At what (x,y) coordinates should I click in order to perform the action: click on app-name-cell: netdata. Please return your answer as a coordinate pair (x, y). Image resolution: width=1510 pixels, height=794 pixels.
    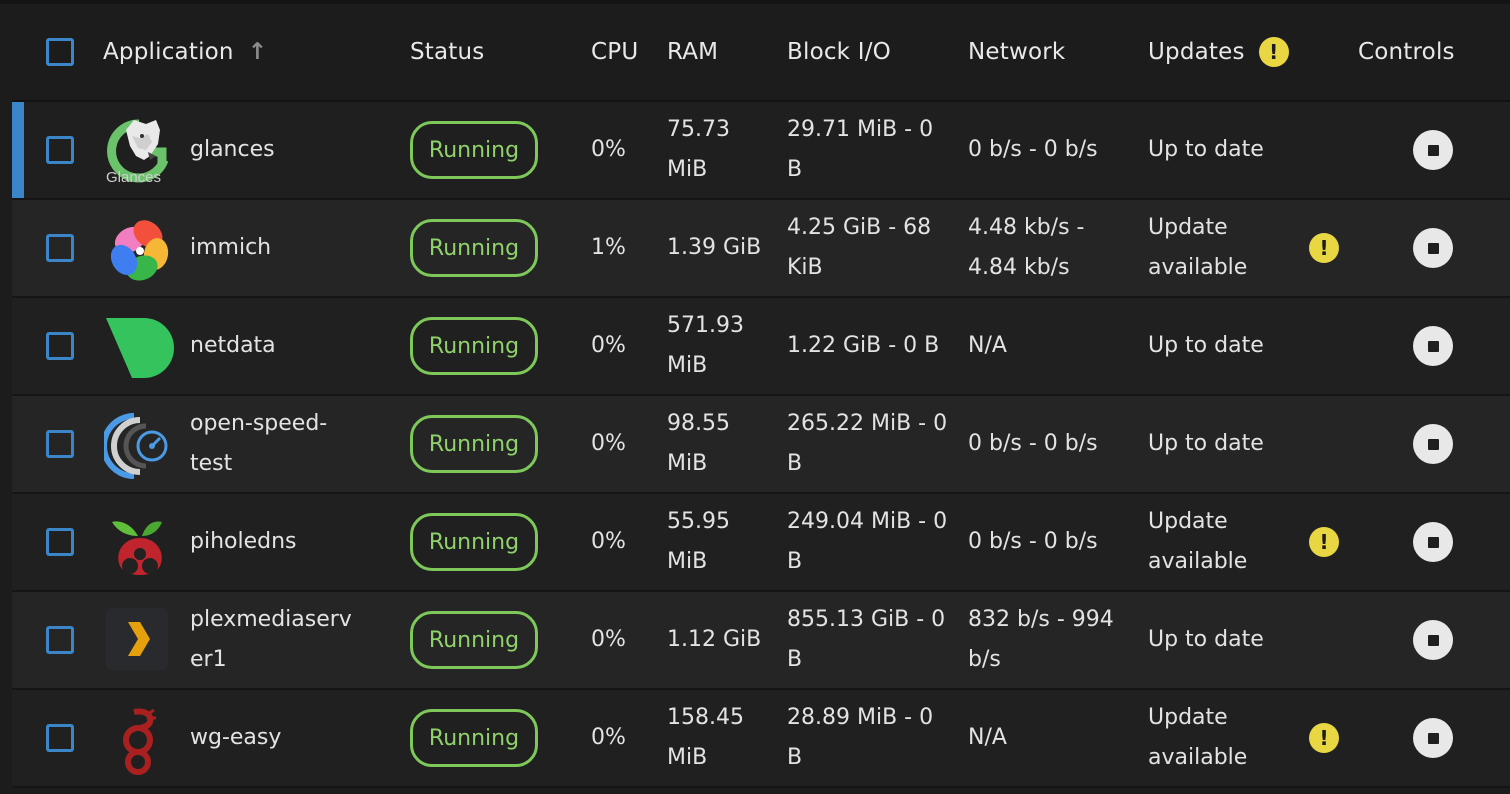
    Looking at the image, I should click on (233, 346).